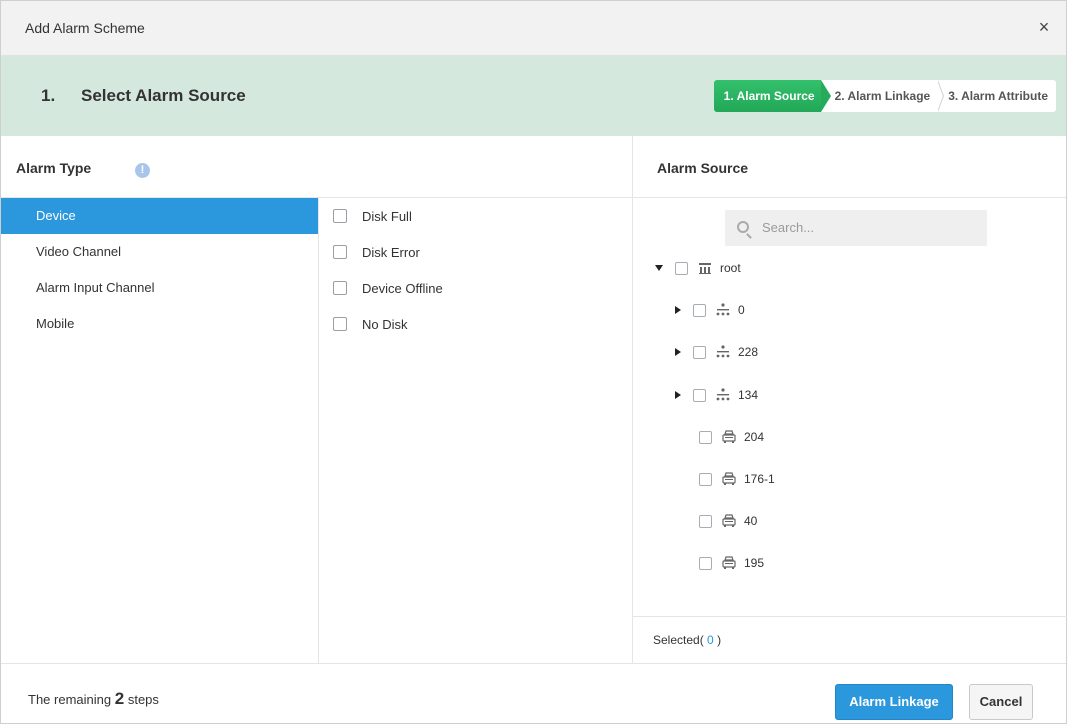 This screenshot has height=725, width=1067. I want to click on tree-node-label: 40, so click(751, 521).